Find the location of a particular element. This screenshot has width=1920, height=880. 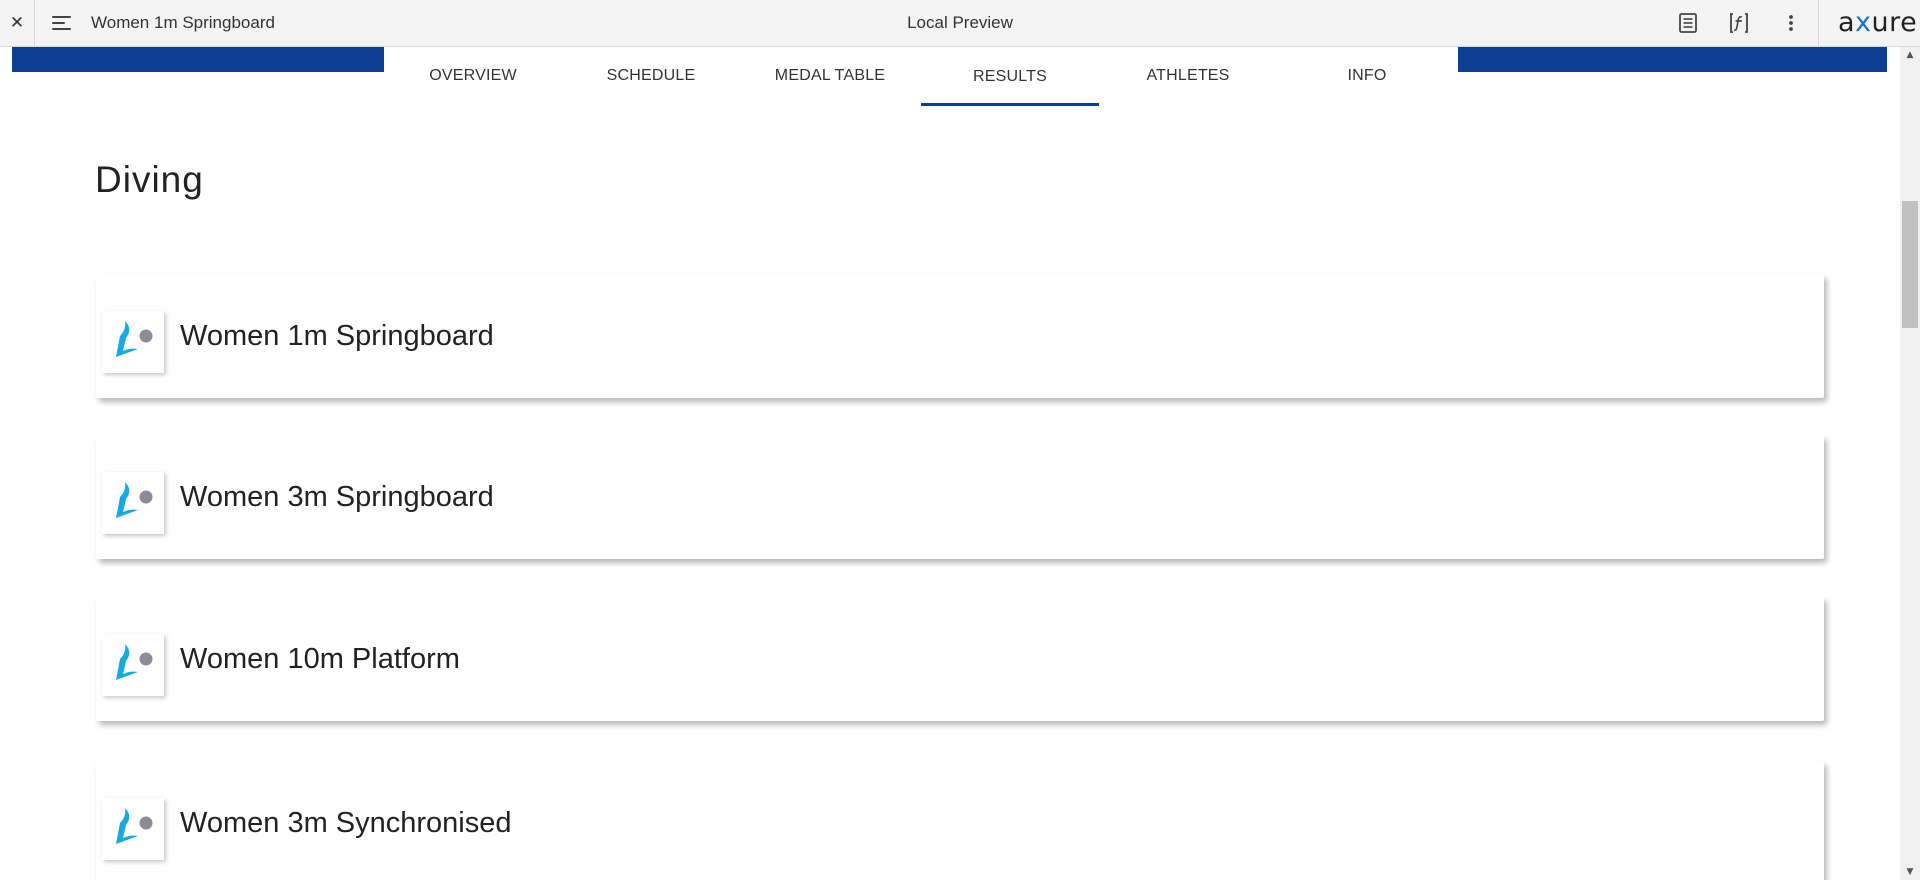

variables-icon is located at coordinates (1739, 23).